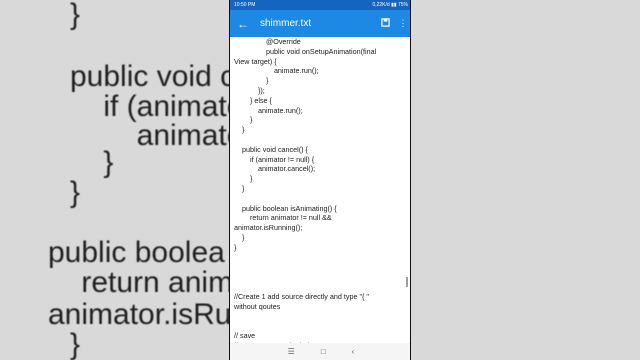 This screenshot has height=360, width=640. Describe the element at coordinates (394, 5) in the screenshot. I see `signal-icon: ▮▮` at that location.